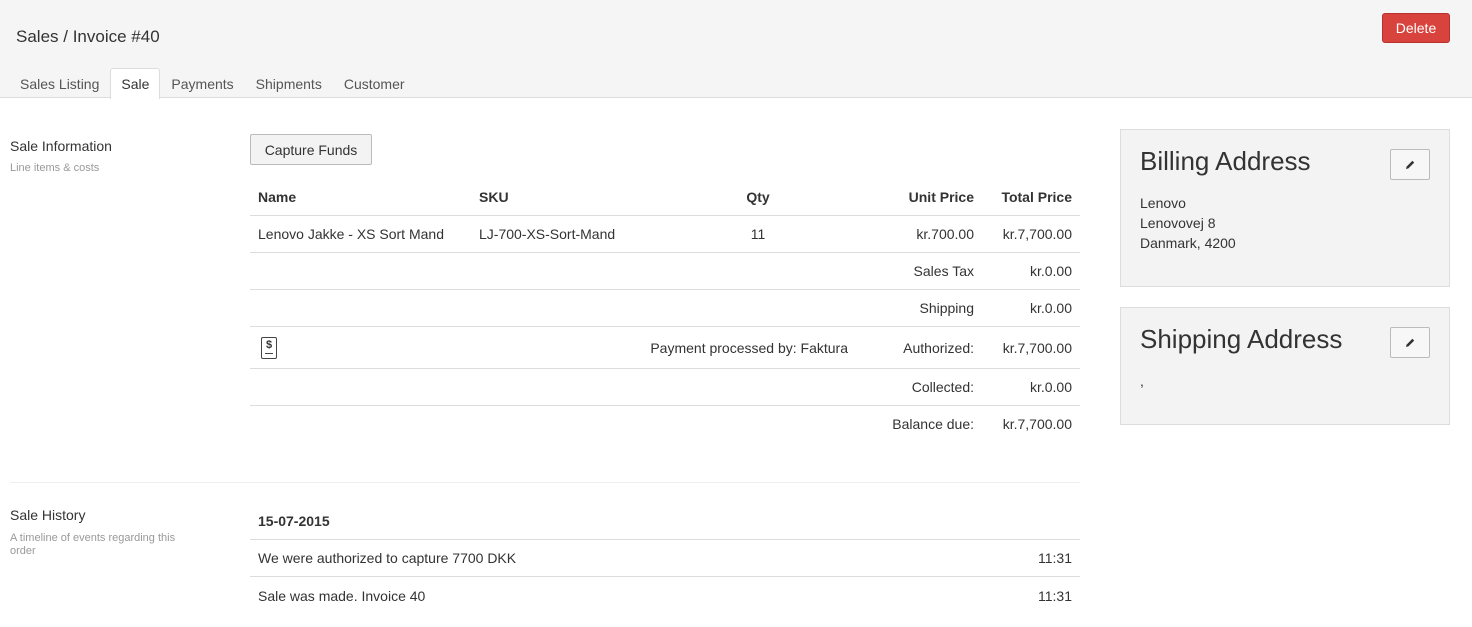  Describe the element at coordinates (1241, 339) in the screenshot. I see `shipping-address-title: Shipping Address` at that location.